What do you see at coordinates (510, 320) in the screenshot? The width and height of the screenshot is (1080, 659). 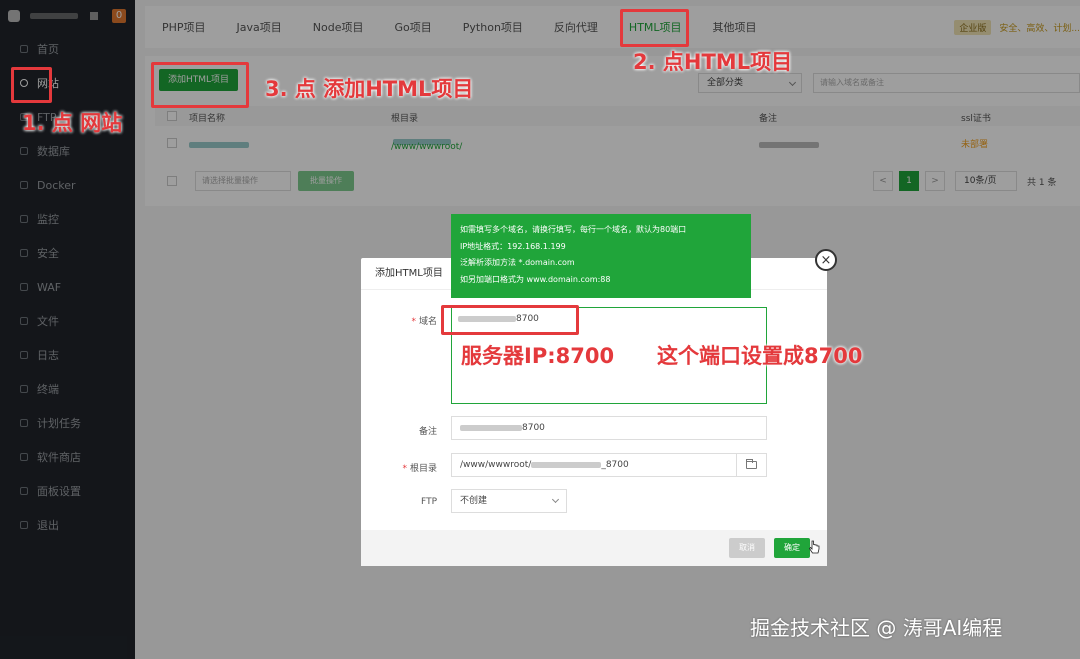 I see `annotation-box-domain` at bounding box center [510, 320].